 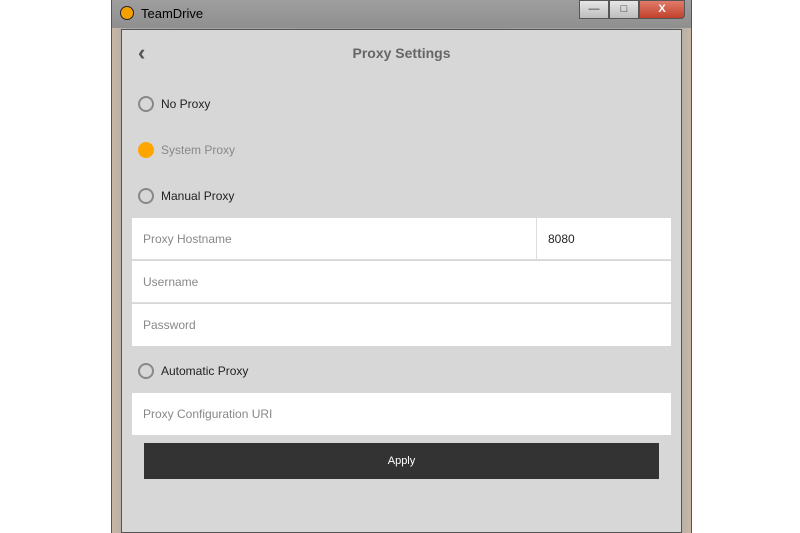 I want to click on radio-automatic-proxy: Automatic Proxy, so click(x=193, y=371).